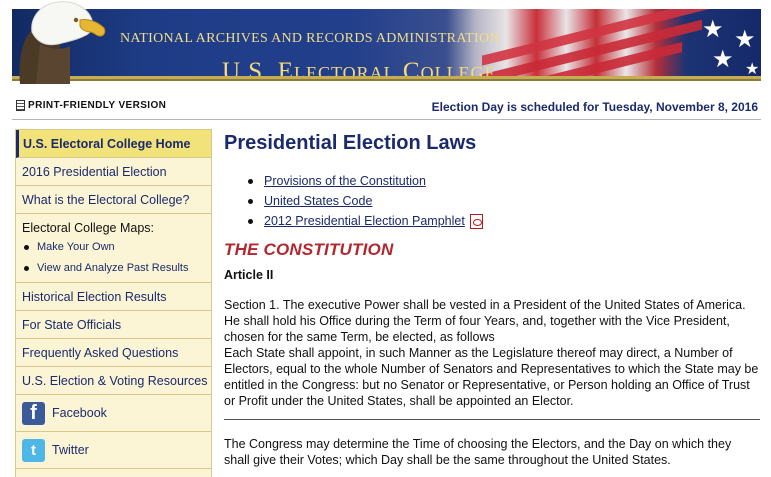 The width and height of the screenshot is (771, 477). Describe the element at coordinates (113, 325) in the screenshot. I see `sidebar-item-state-officials: For State Officials` at that location.